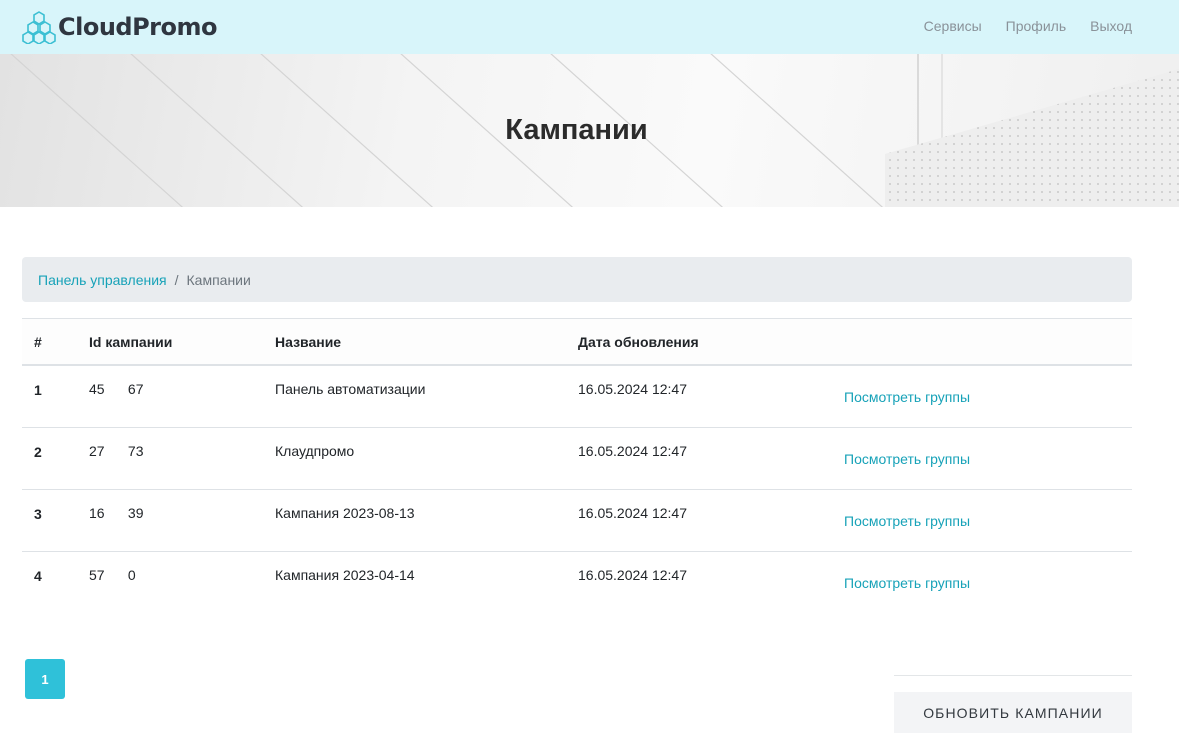 The width and height of the screenshot is (1179, 749). I want to click on actions-divider, so click(1013, 675).